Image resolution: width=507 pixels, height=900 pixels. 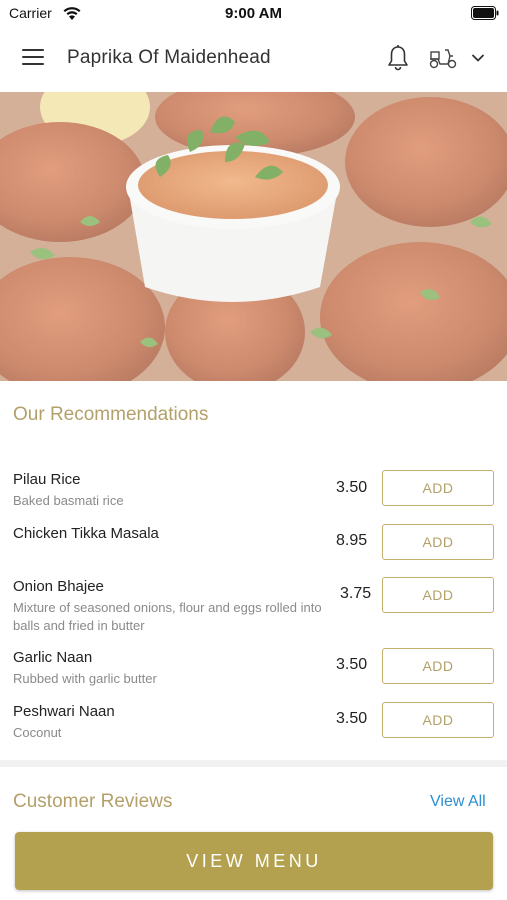 What do you see at coordinates (478, 58) in the screenshot?
I see `chevron-down-icon` at bounding box center [478, 58].